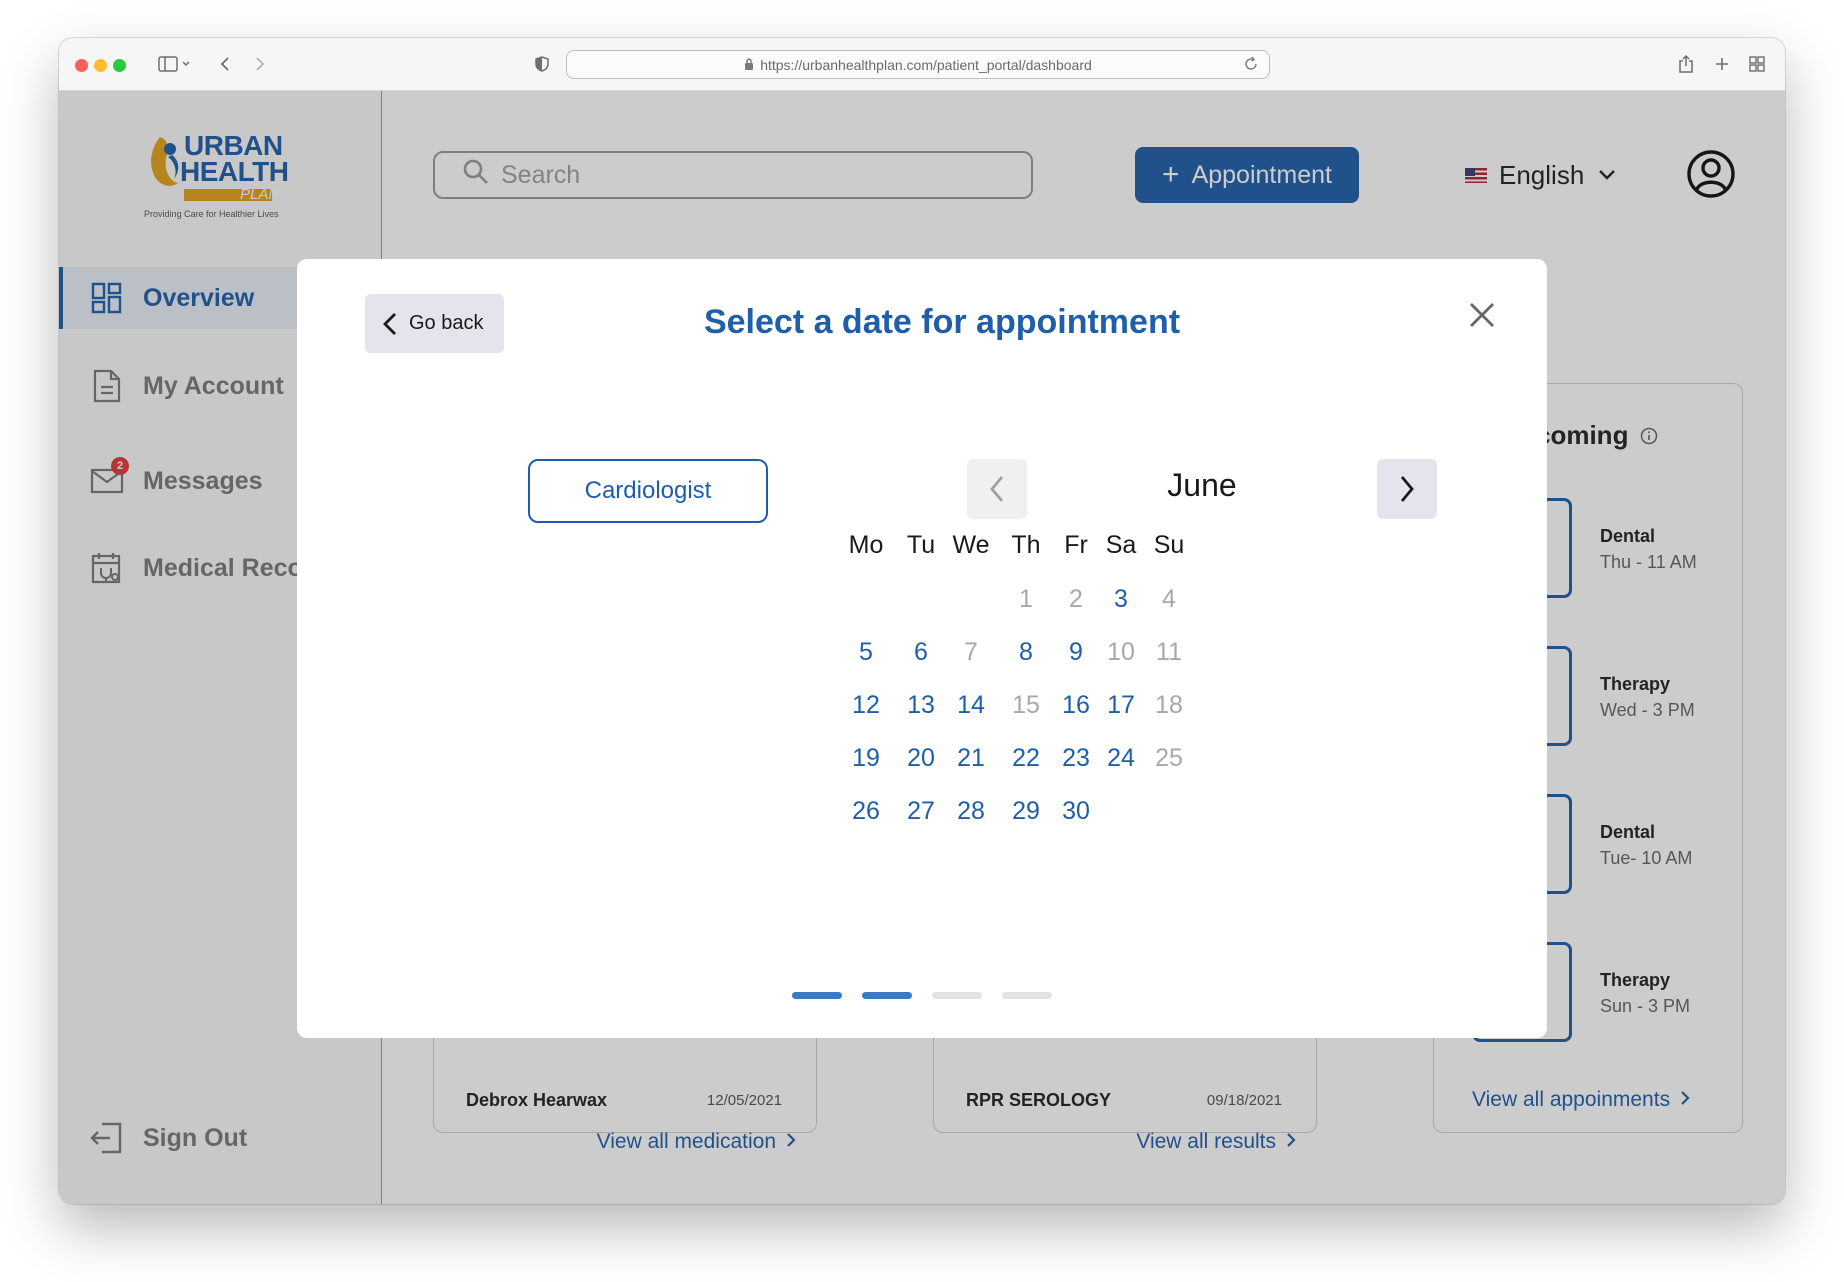  I want to click on step-indicator, so click(922, 995).